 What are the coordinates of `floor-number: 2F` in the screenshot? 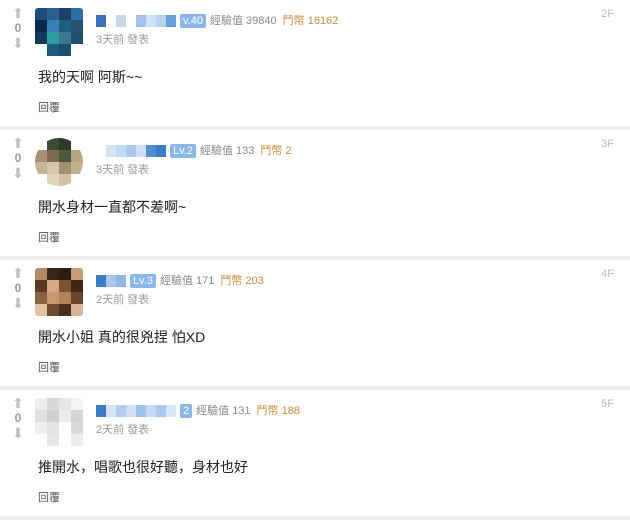 It's located at (607, 14).